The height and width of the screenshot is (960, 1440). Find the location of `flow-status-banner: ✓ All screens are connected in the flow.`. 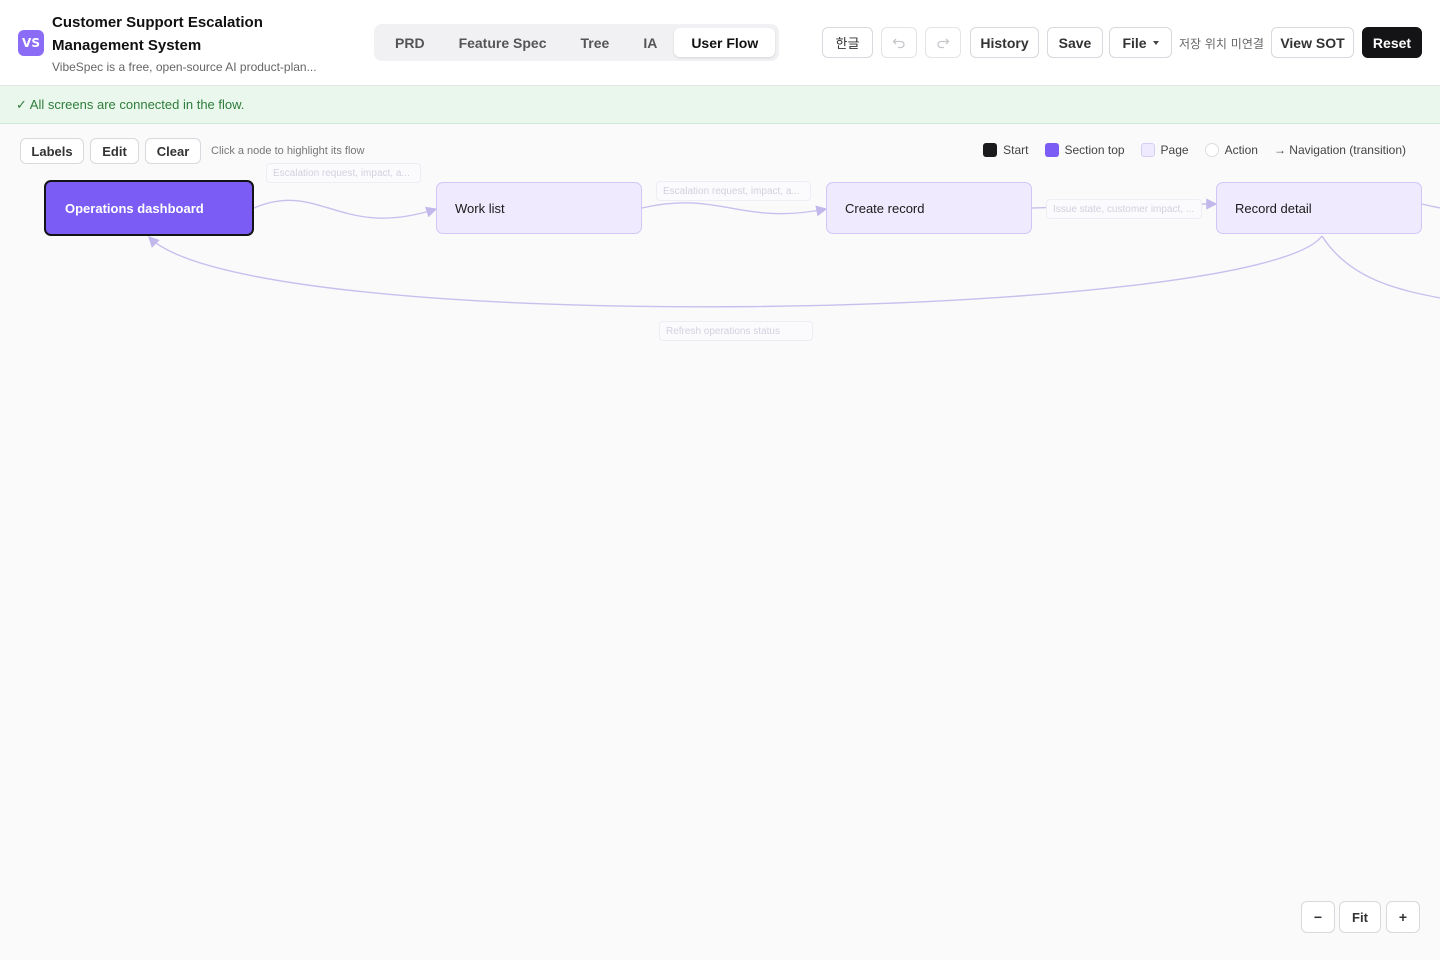

flow-status-banner: ✓ All screens are connected in the flow. is located at coordinates (720, 105).